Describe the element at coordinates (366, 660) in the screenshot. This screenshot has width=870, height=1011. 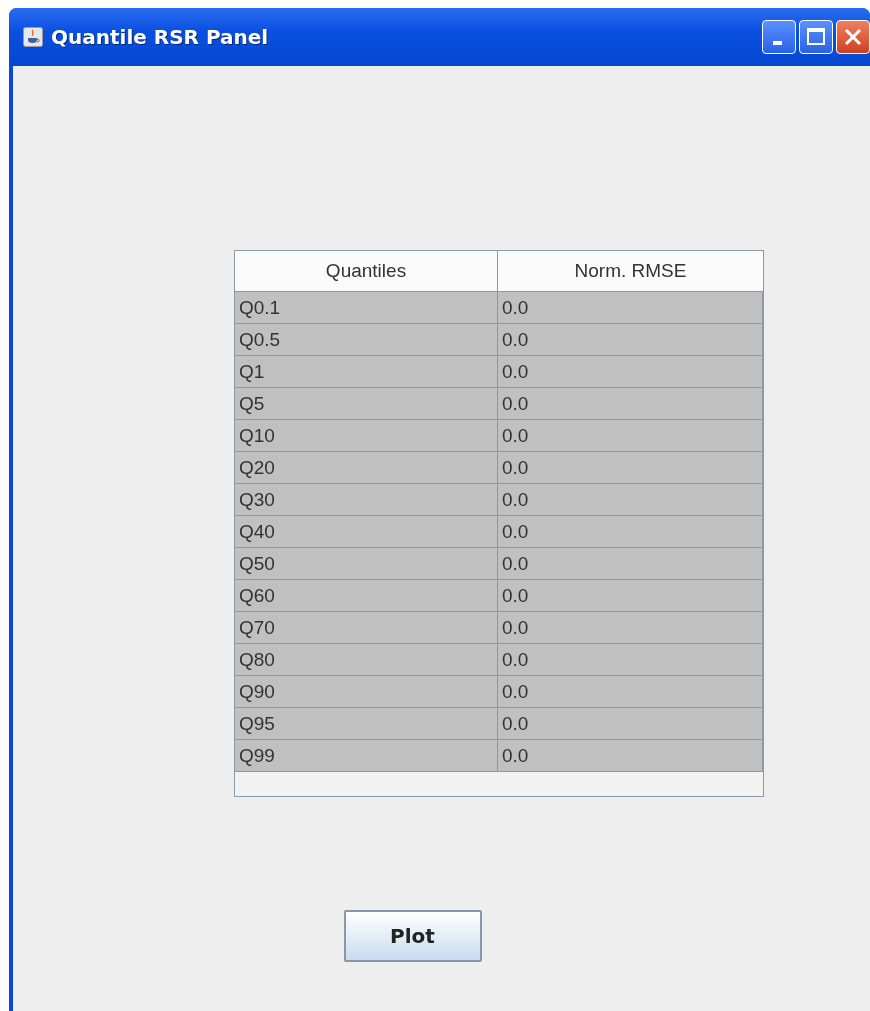
I see `table-cell: Q80` at that location.